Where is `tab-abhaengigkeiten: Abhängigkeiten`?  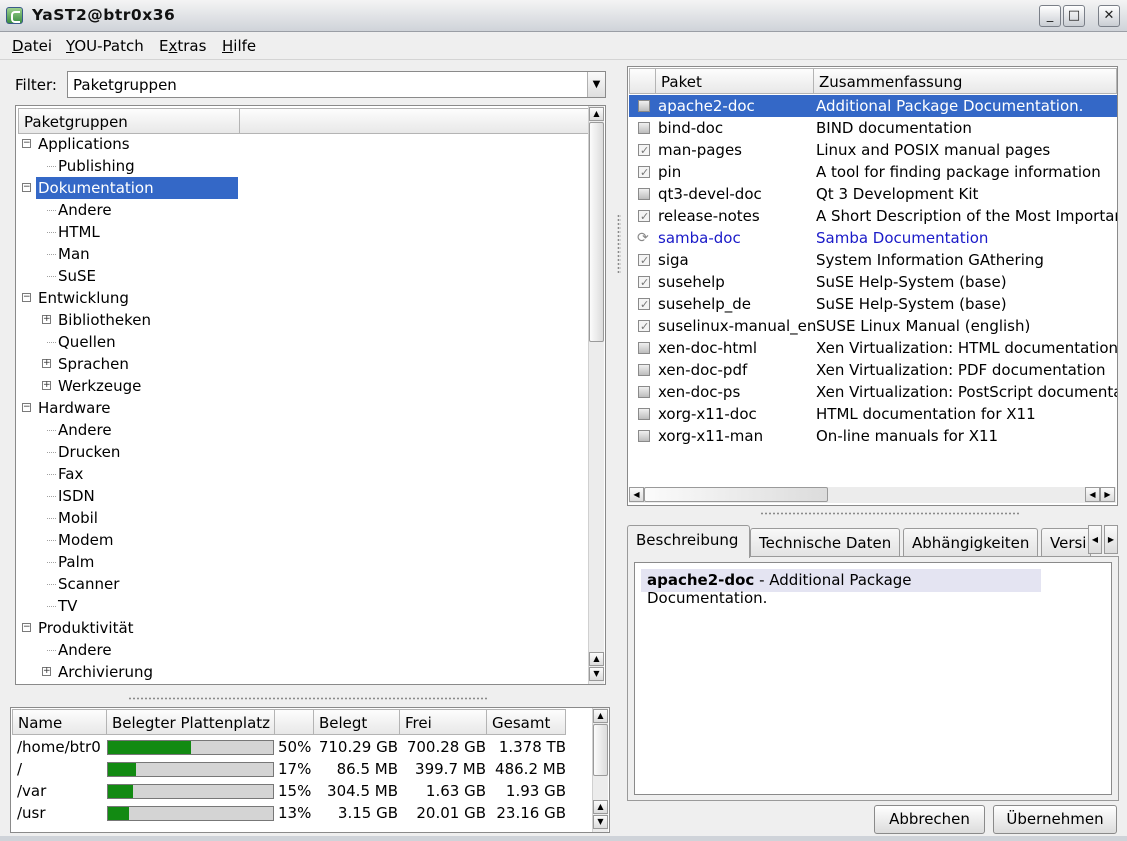 tab-abhaengigkeiten: Abhängigkeiten is located at coordinates (970, 542).